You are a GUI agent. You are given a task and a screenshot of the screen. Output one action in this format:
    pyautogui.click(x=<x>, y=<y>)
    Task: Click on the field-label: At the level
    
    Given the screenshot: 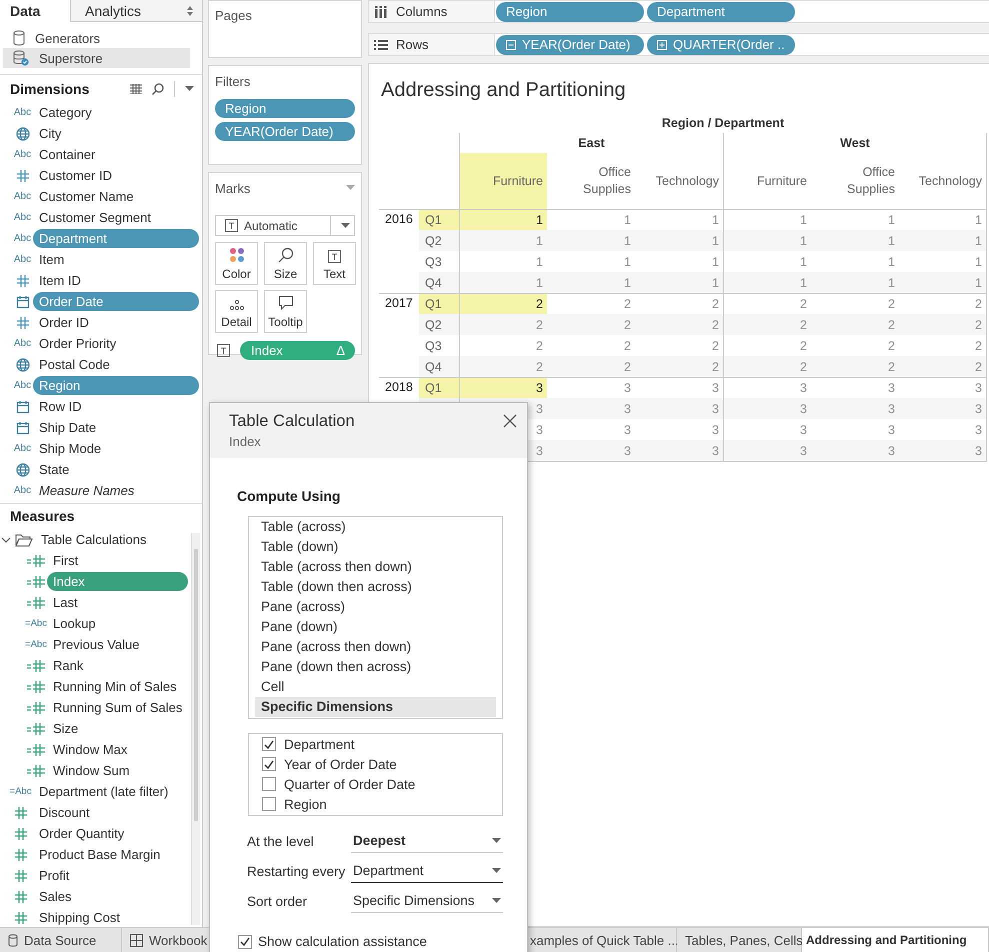 What is the action you would take?
    pyautogui.click(x=281, y=841)
    